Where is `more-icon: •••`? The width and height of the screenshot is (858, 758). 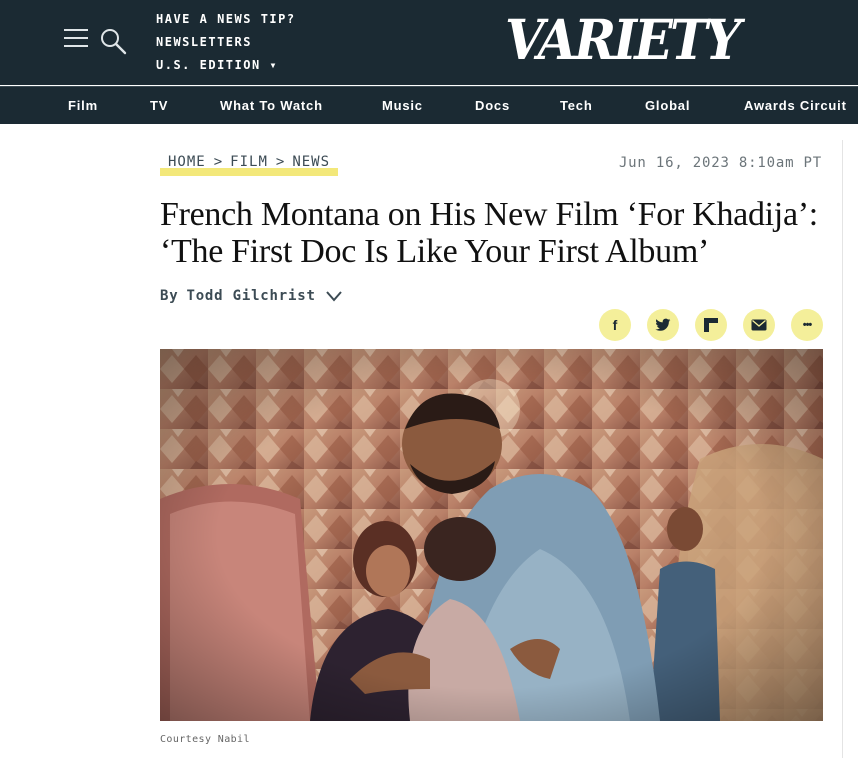 more-icon: ••• is located at coordinates (807, 325).